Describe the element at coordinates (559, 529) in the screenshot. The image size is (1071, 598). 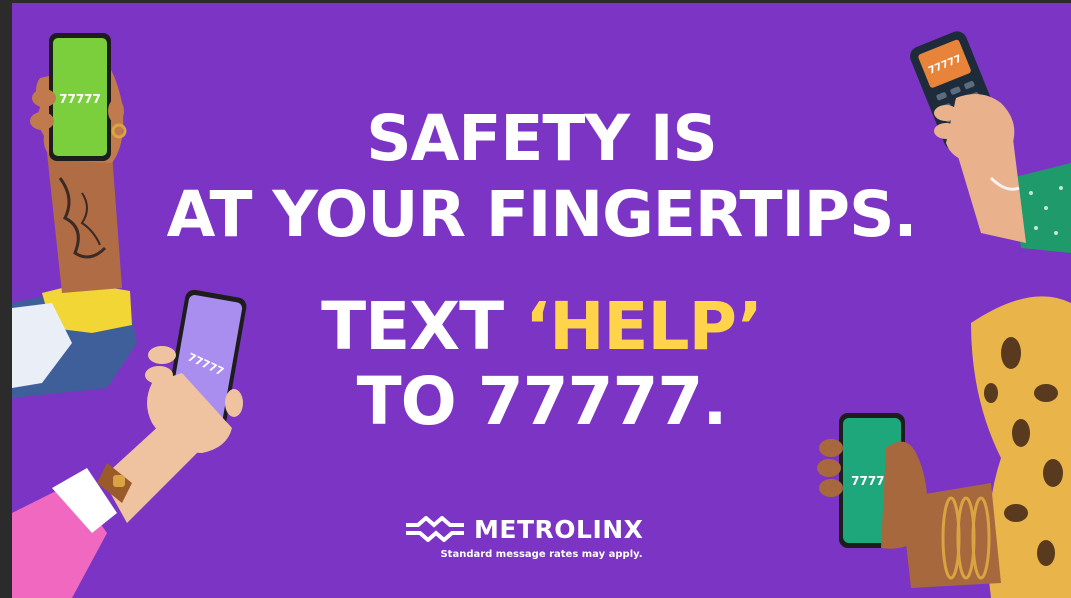
I see `brand-name: METROLINX` at that location.